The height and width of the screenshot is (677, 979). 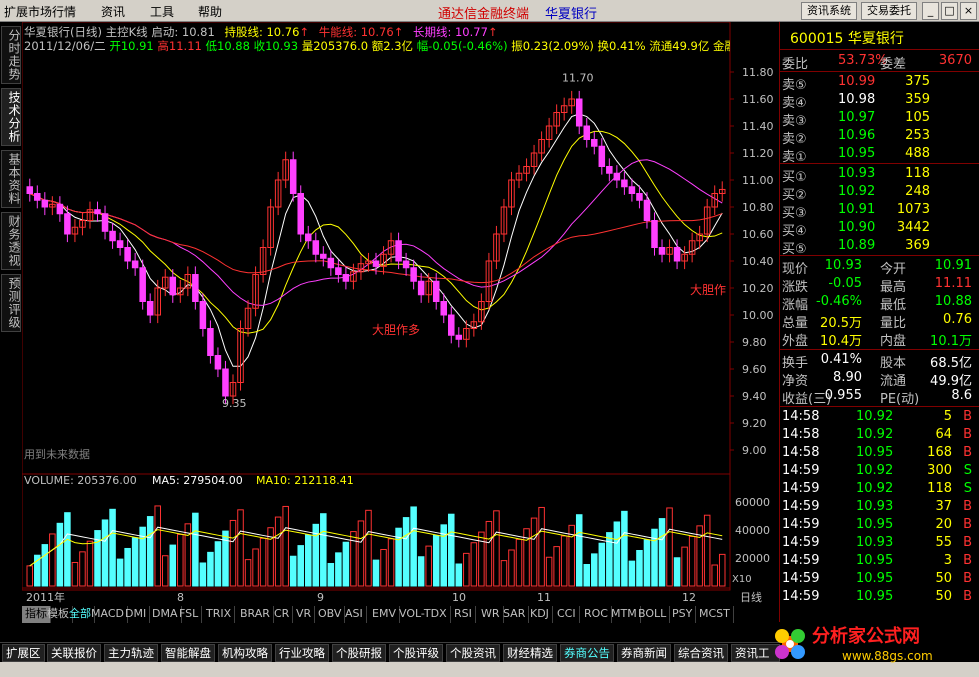 I want to click on tab-financial: 财务透视, so click(x=11, y=241).